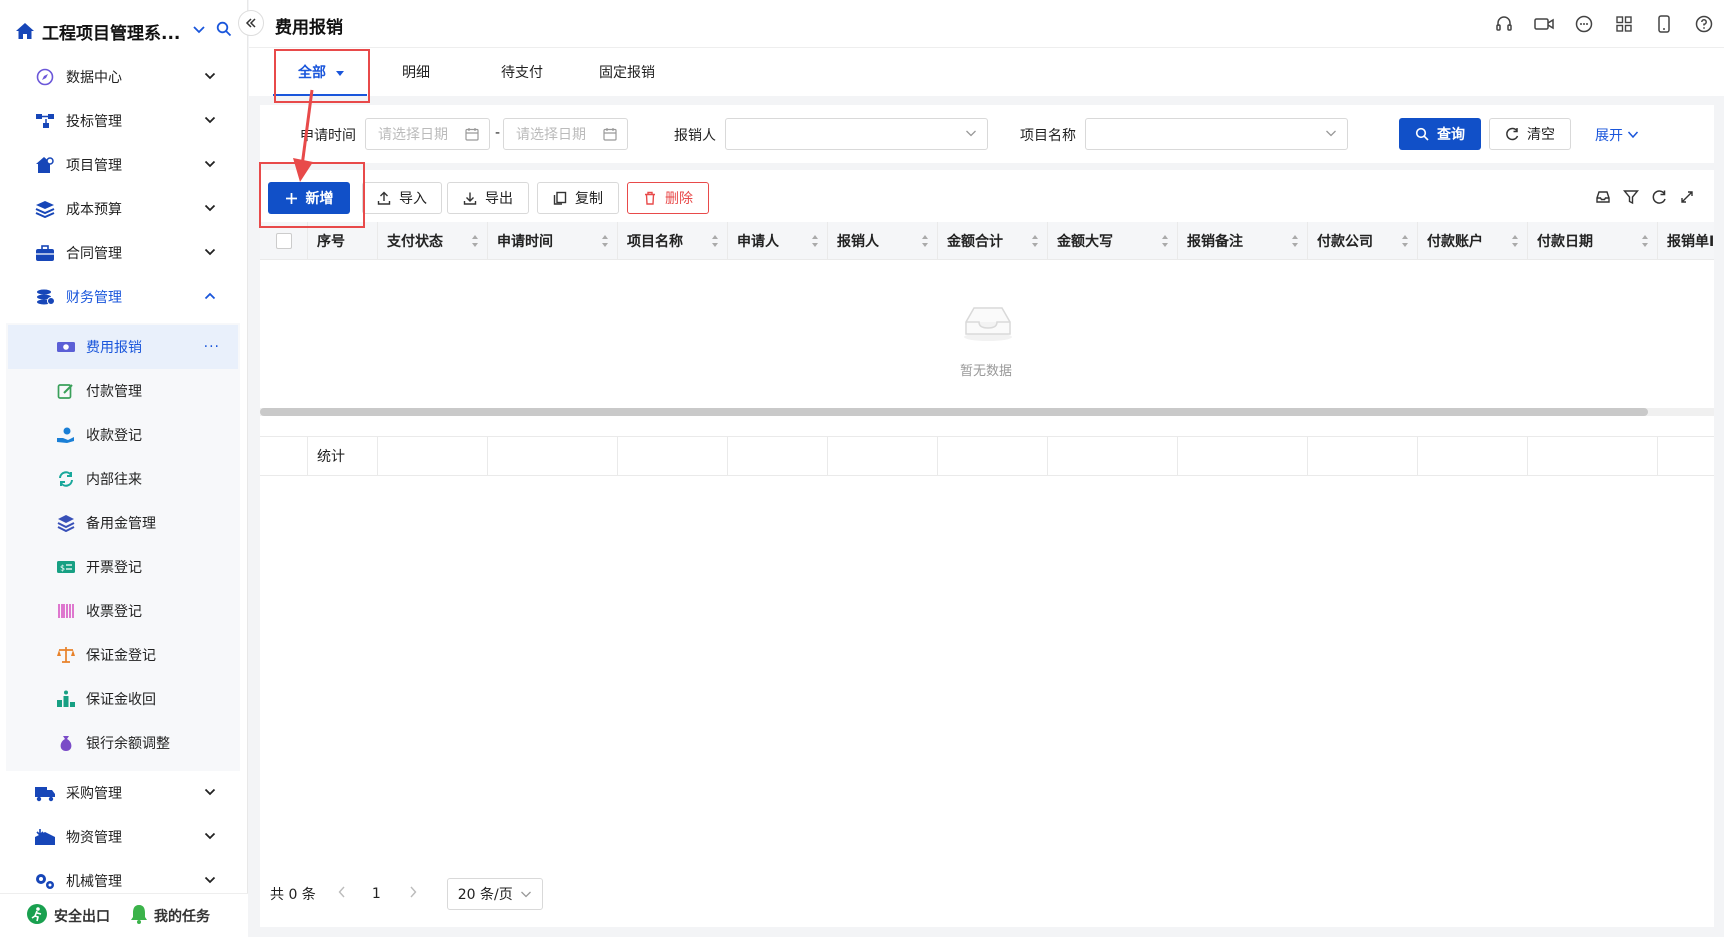  I want to click on sidebar-item-petty-cash: 备用金管理, so click(123, 523).